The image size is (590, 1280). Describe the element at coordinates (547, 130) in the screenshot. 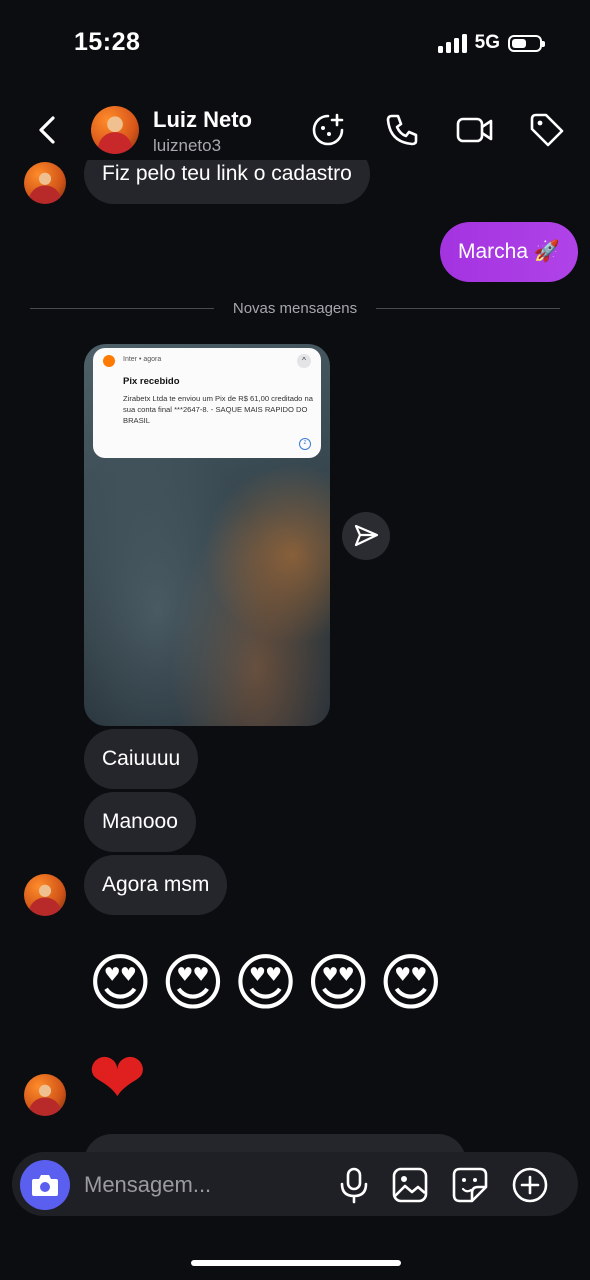

I see `tag-icon` at that location.